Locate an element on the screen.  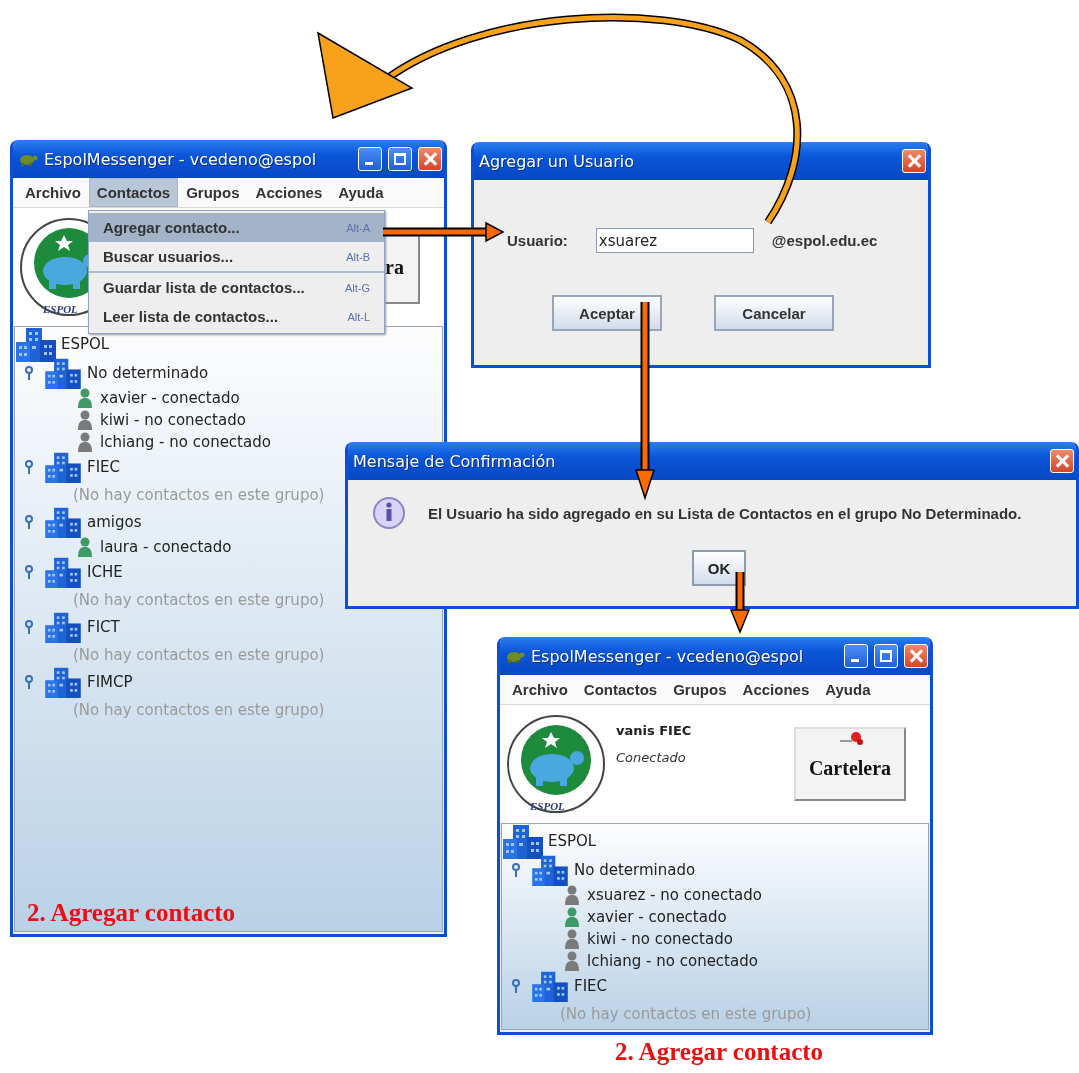
contact-item: laura - conectado is located at coordinates (166, 547).